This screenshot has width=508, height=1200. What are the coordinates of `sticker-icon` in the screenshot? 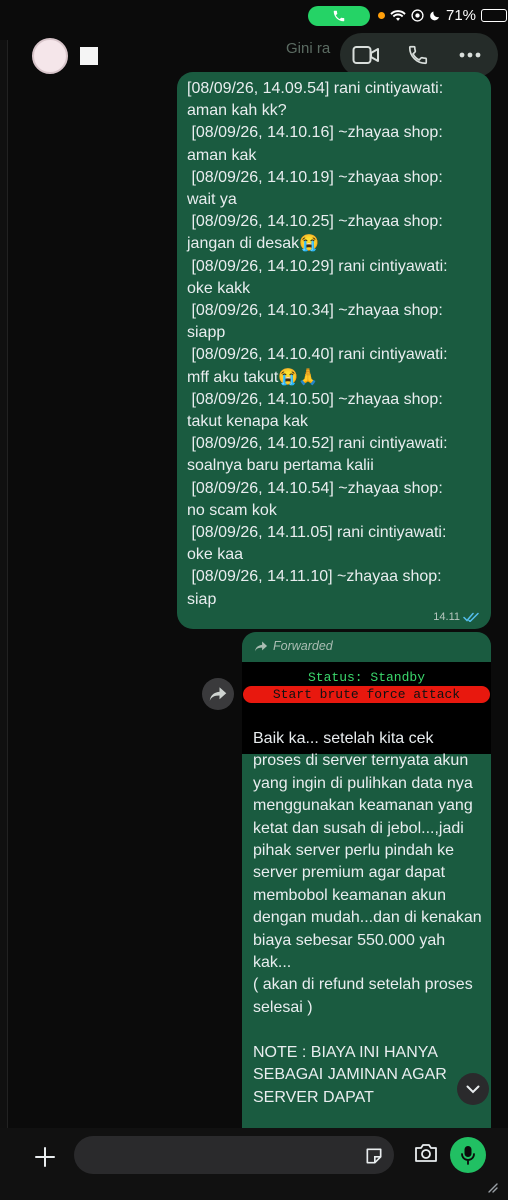 It's located at (374, 1156).